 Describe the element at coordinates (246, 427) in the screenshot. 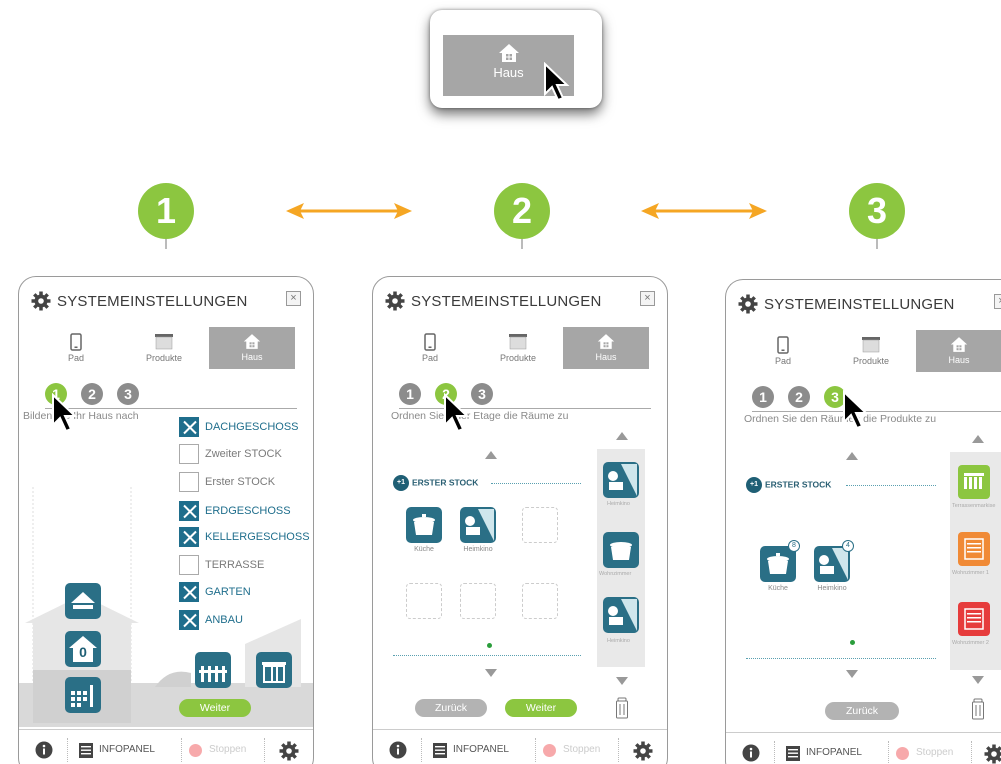

I see `floor-checkbox-dachgeschoss: DACHGESCHOSS` at that location.